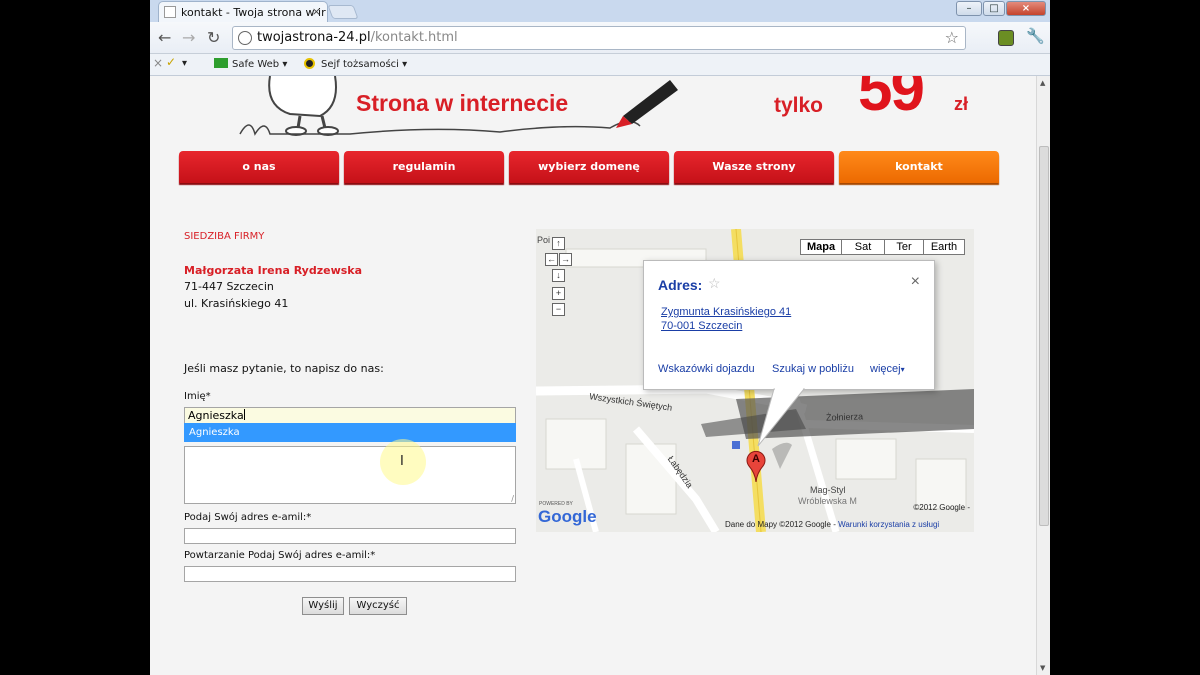 The width and height of the screenshot is (1200, 675). I want to click on close-window-button: ×, so click(1026, 8).